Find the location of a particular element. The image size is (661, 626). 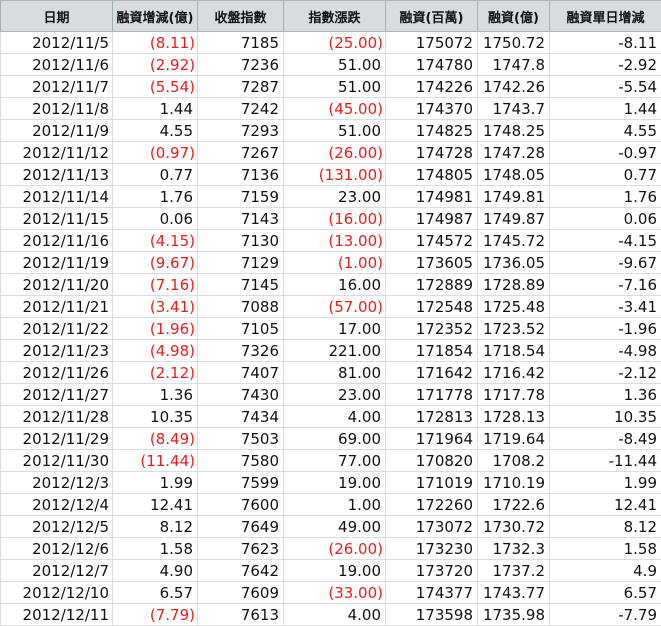

margin-yi-cell: 1742.26 is located at coordinates (514, 87).